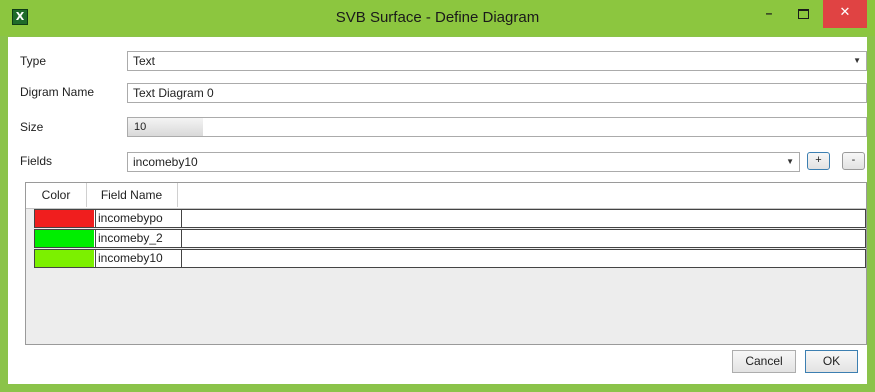 The height and width of the screenshot is (392, 875). I want to click on type-select-value: Text, so click(144, 61).